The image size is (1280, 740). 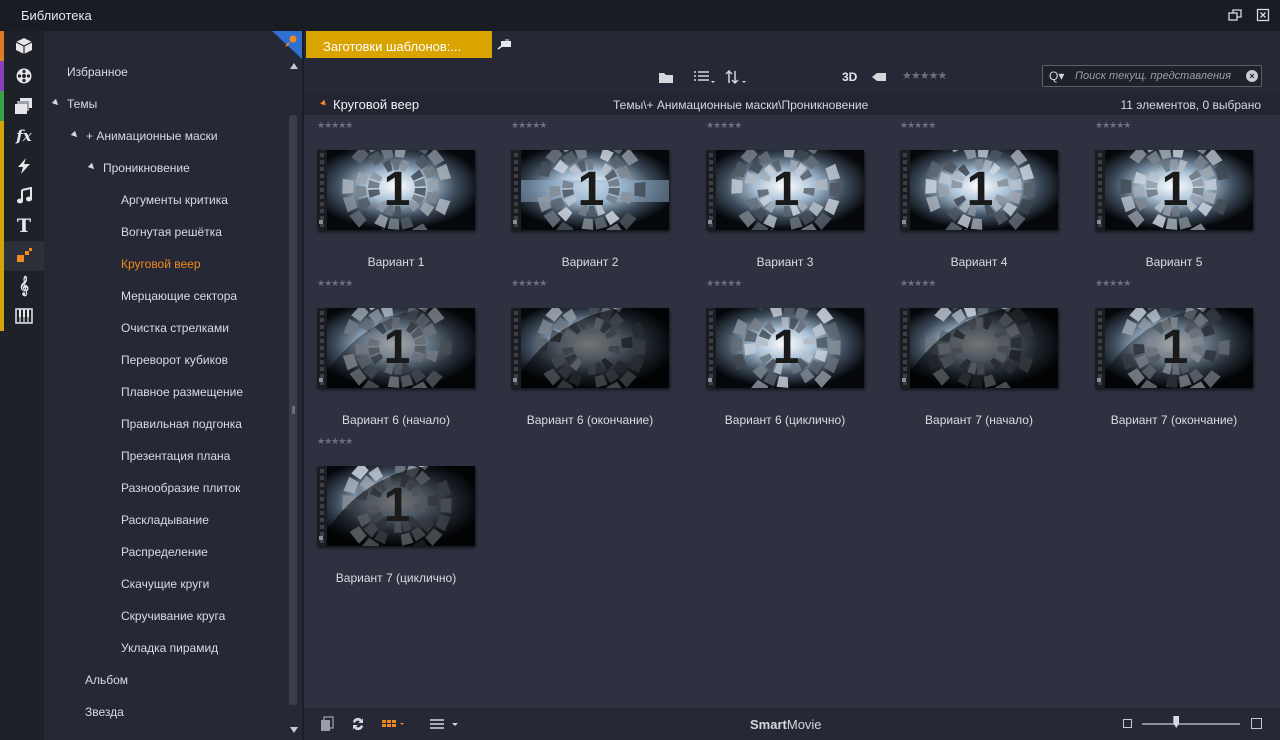 I want to click on tree-item-animation-masks: + Анимационные маски, so click(x=144, y=138).